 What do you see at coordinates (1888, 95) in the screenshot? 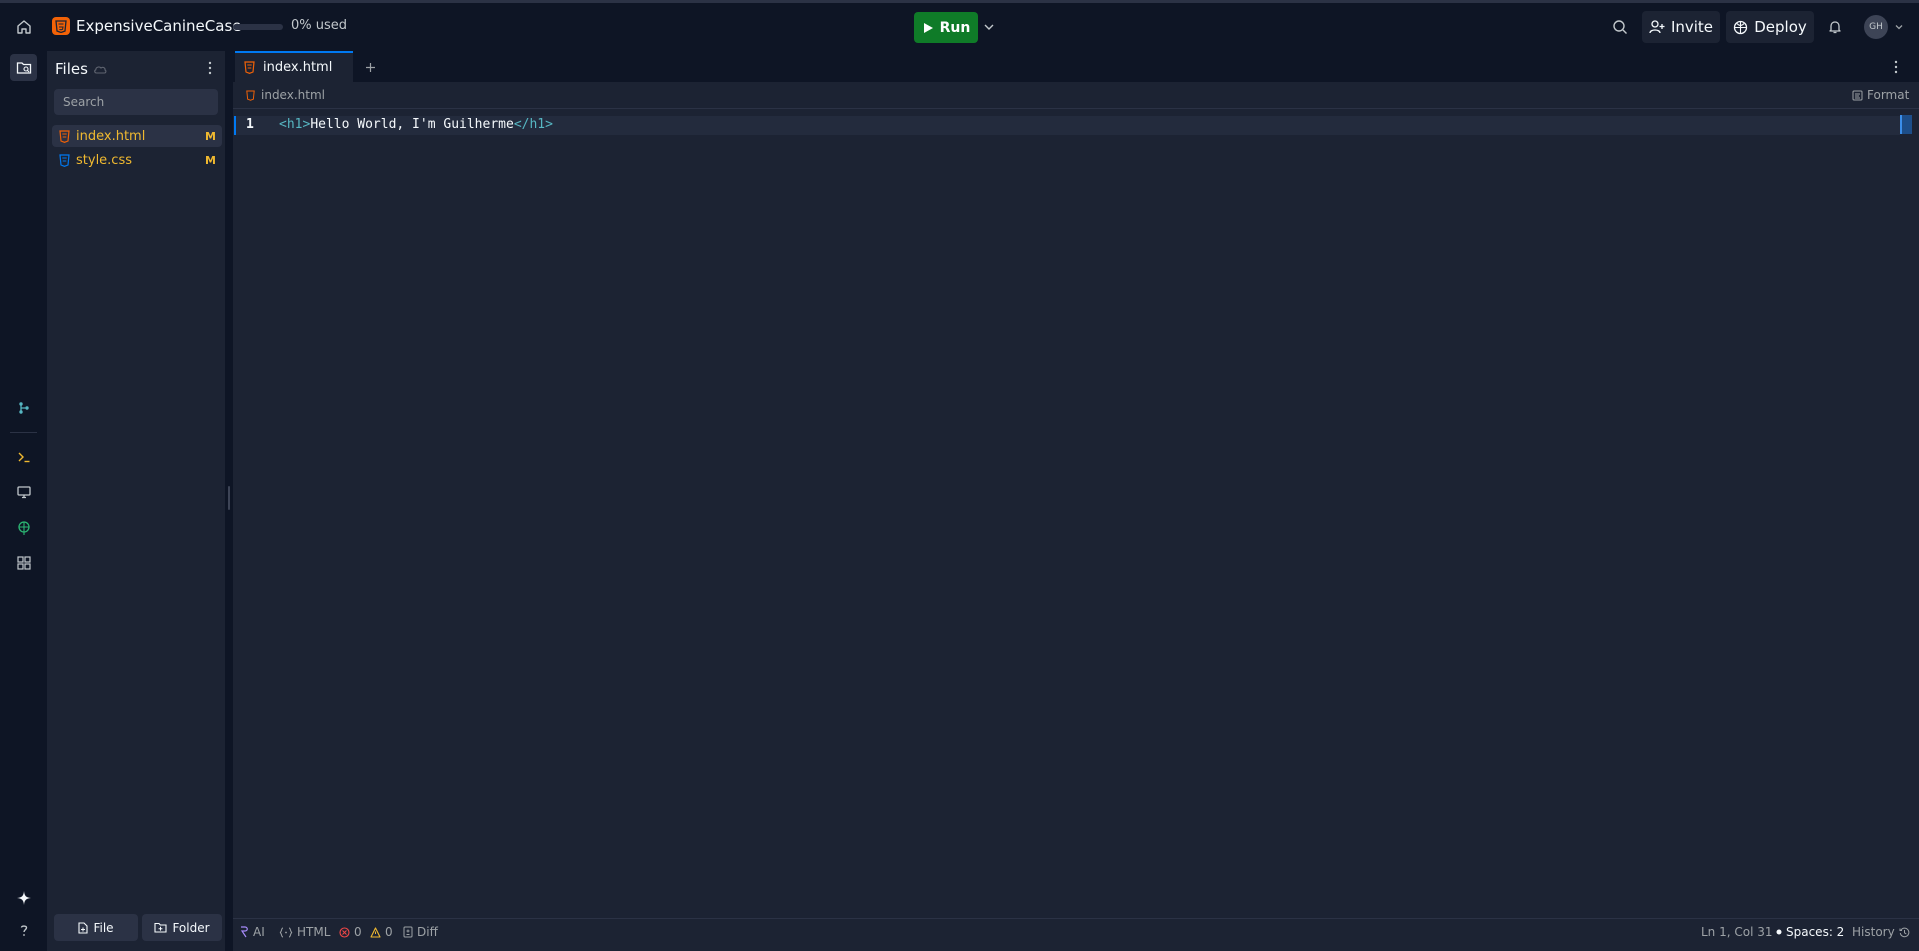
I see `format-label: Format` at bounding box center [1888, 95].